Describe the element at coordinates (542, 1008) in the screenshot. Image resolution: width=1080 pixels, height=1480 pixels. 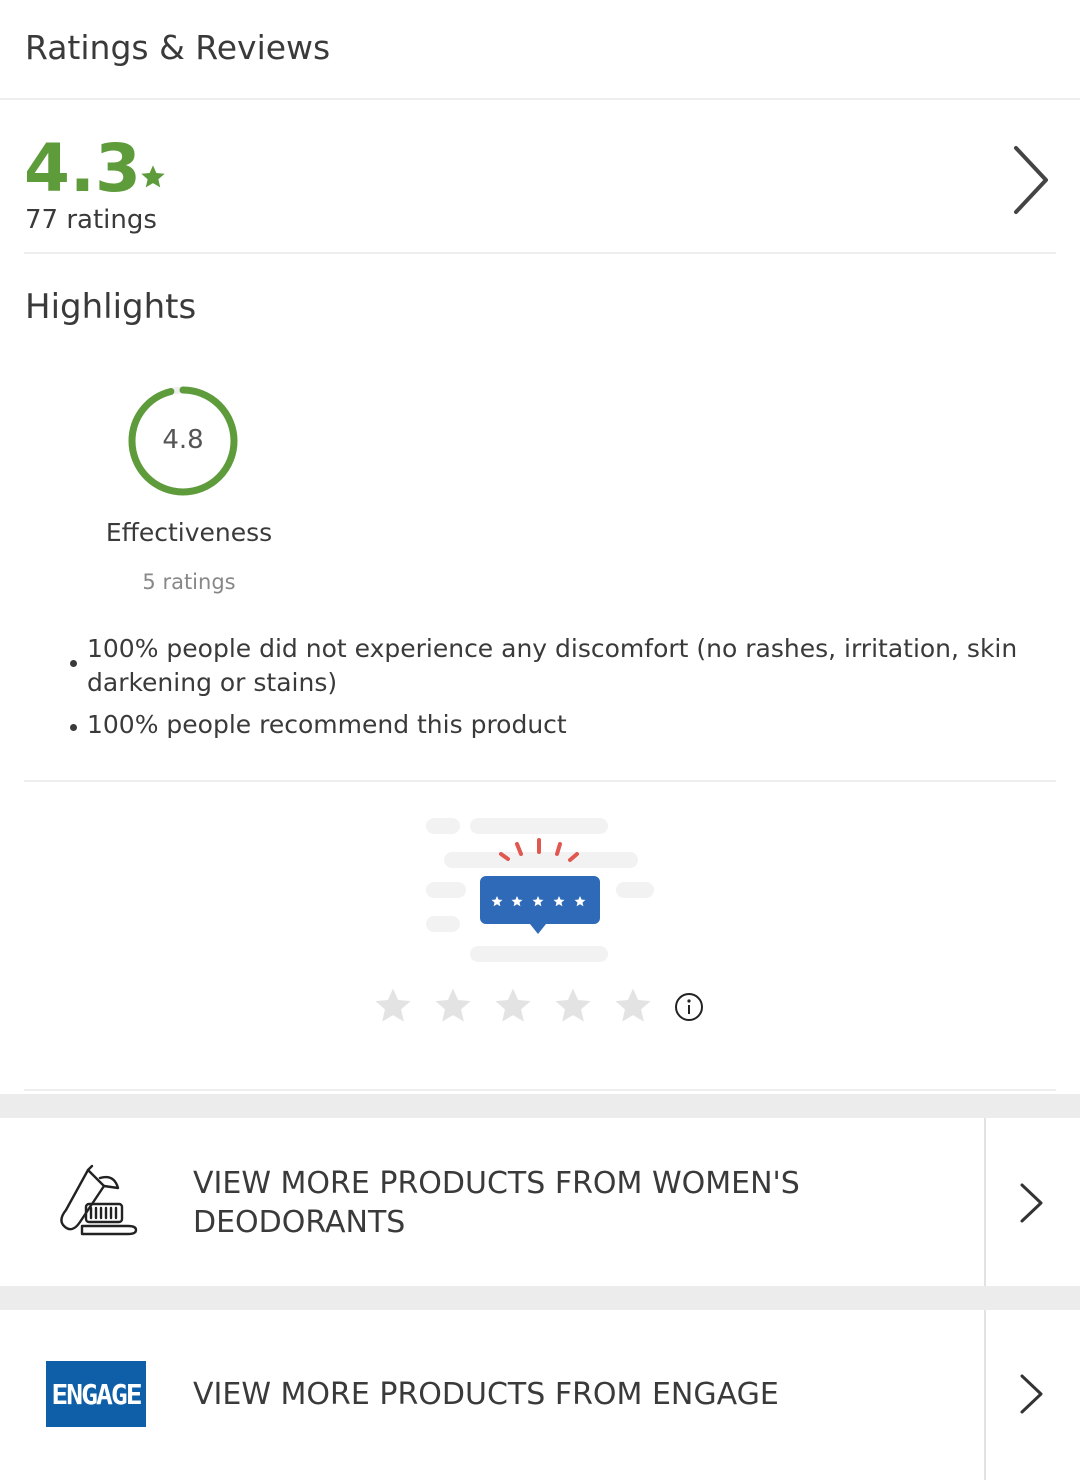
I see `rate-stars` at that location.